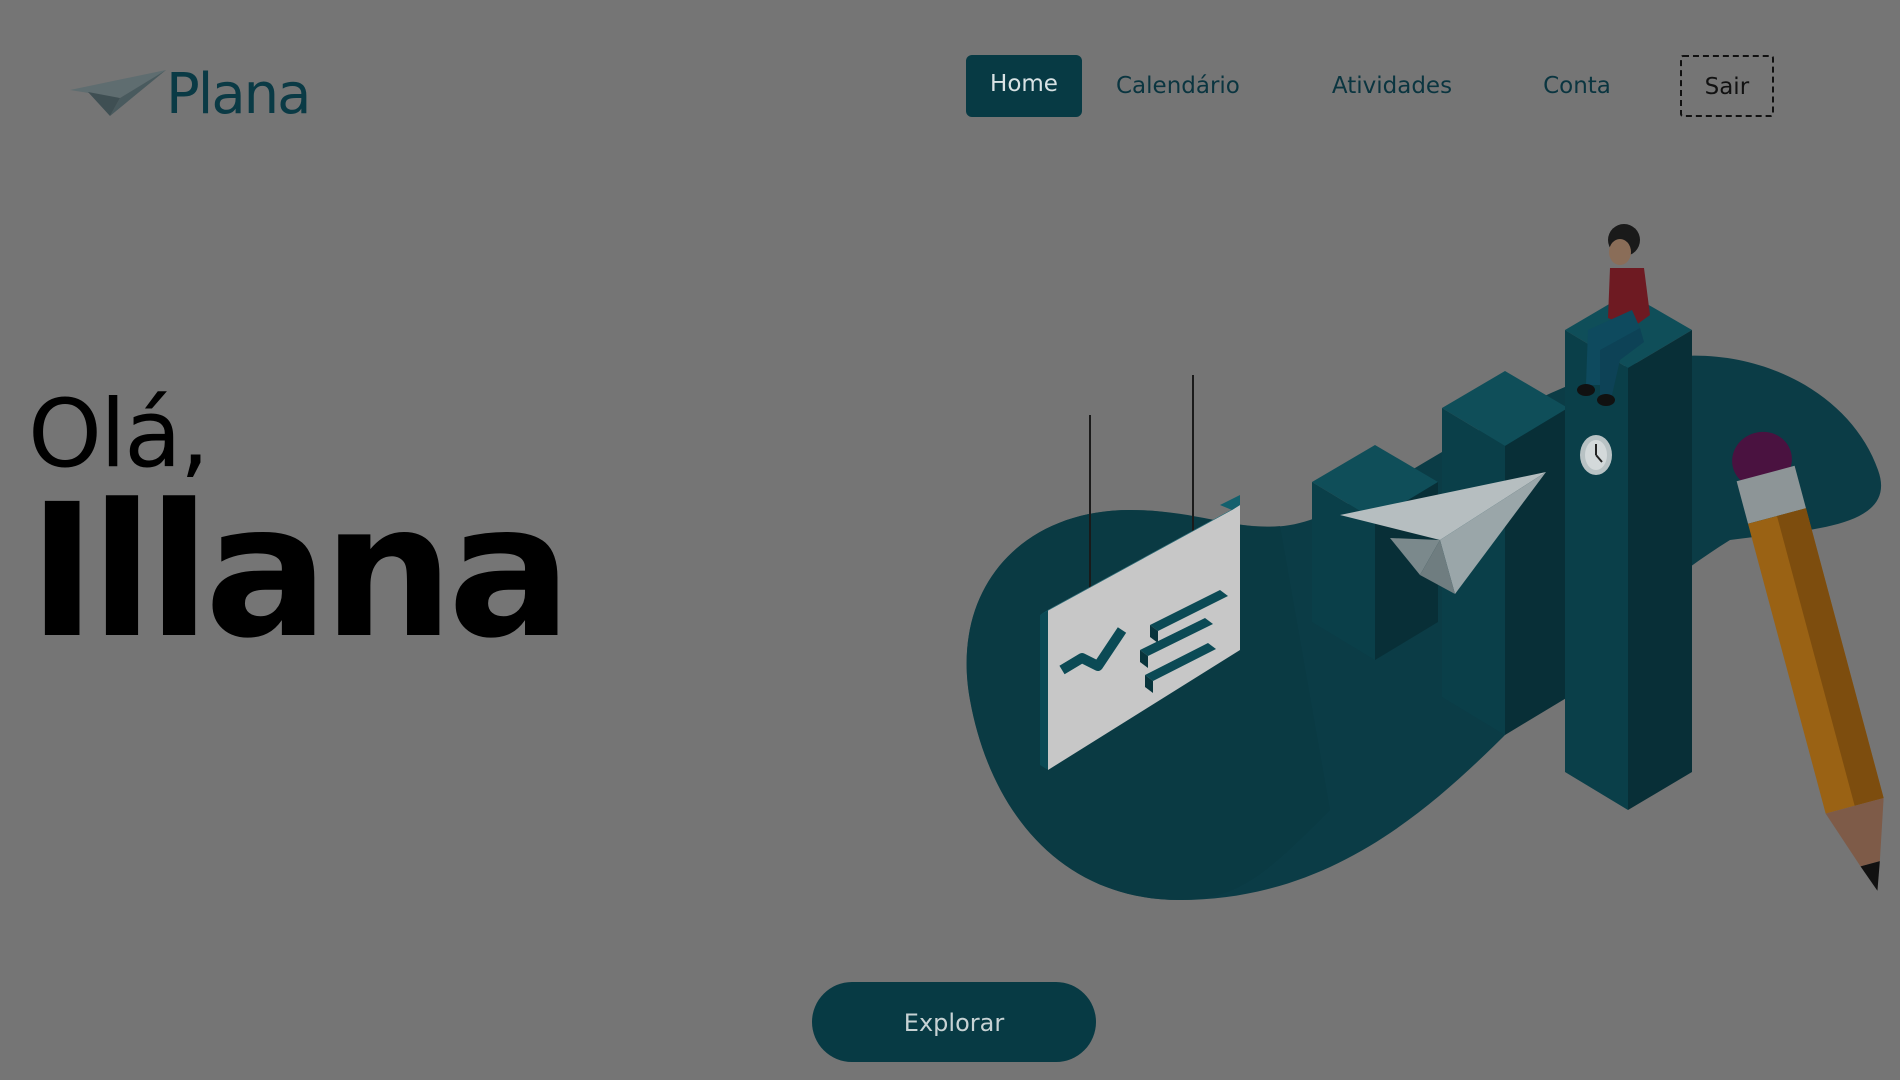 The height and width of the screenshot is (1080, 1900). I want to click on explore-button: Explorar, so click(954, 1022).